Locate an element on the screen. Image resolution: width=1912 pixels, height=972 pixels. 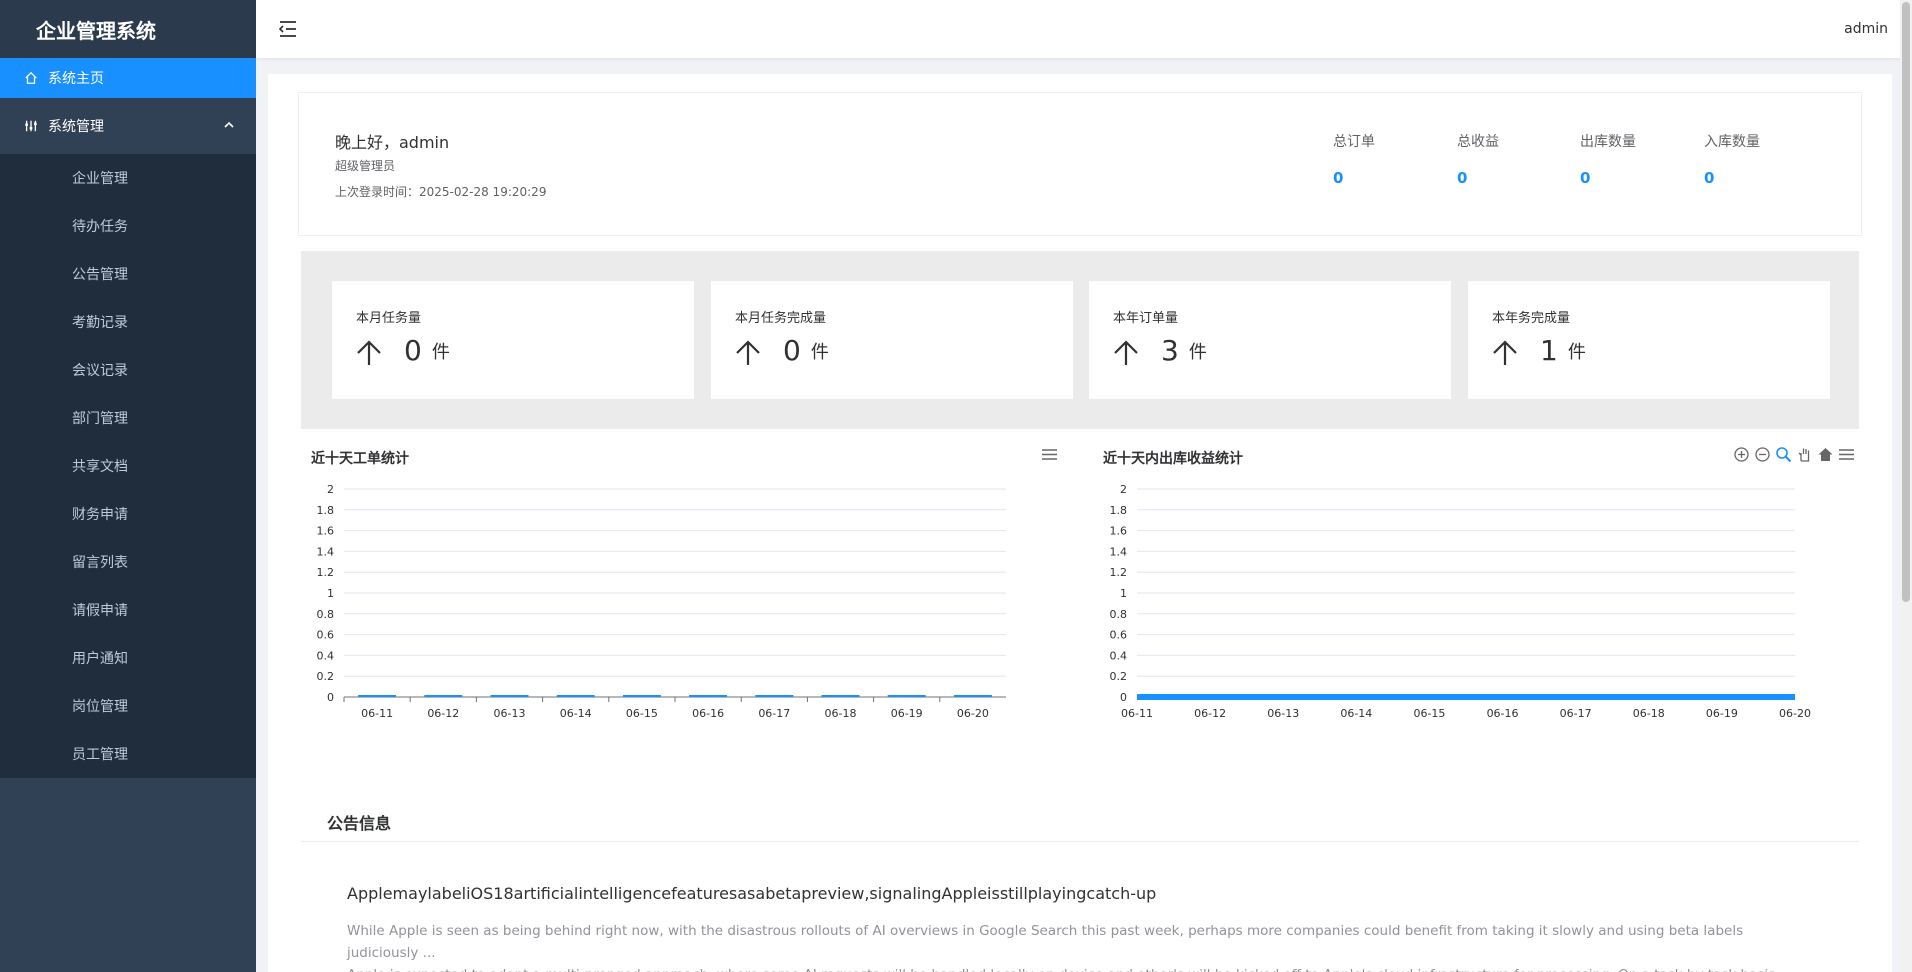
x-tick-label: 06-13 is located at coordinates (510, 713).